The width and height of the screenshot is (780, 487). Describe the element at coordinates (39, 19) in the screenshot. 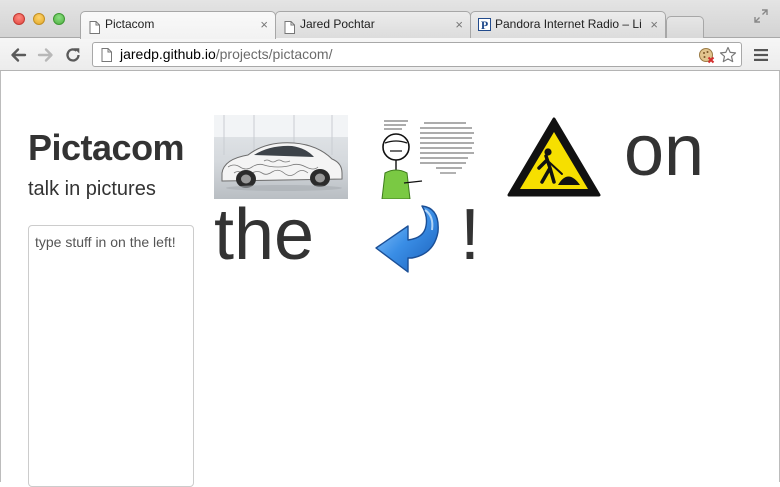

I see `window-minimize-button` at that location.